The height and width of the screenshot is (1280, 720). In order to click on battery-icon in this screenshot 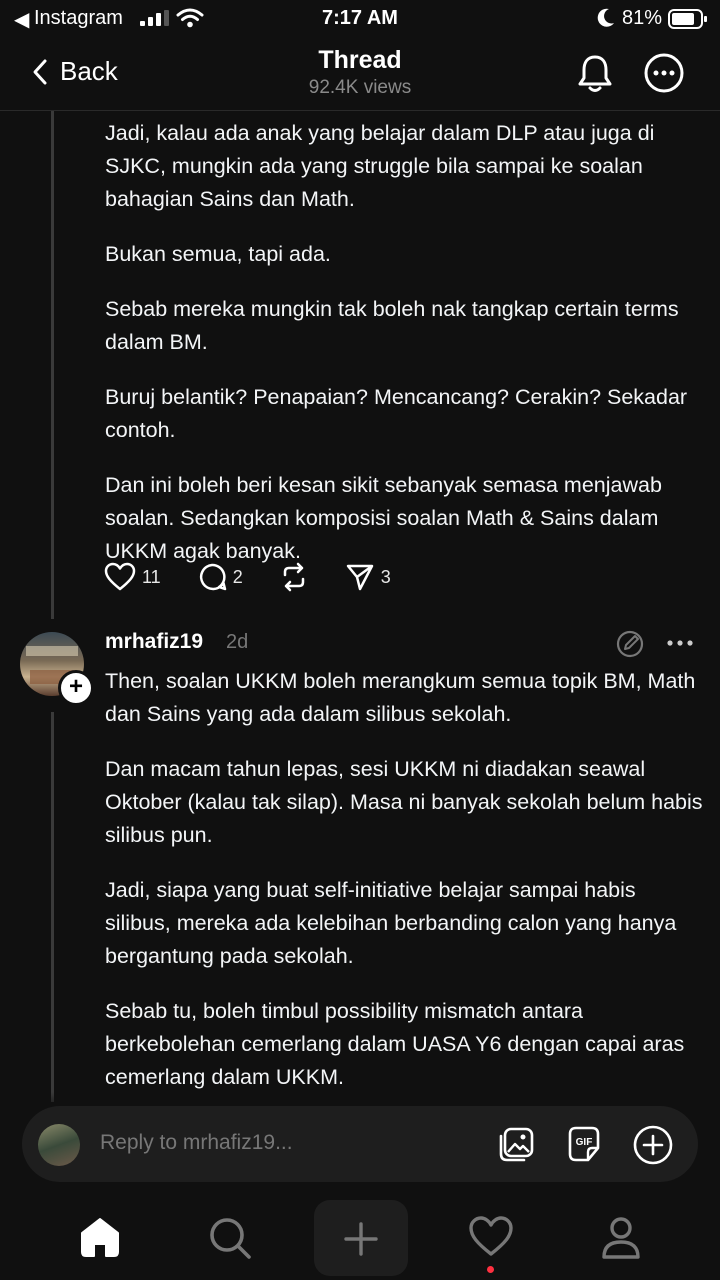, I will do `click(687, 19)`.